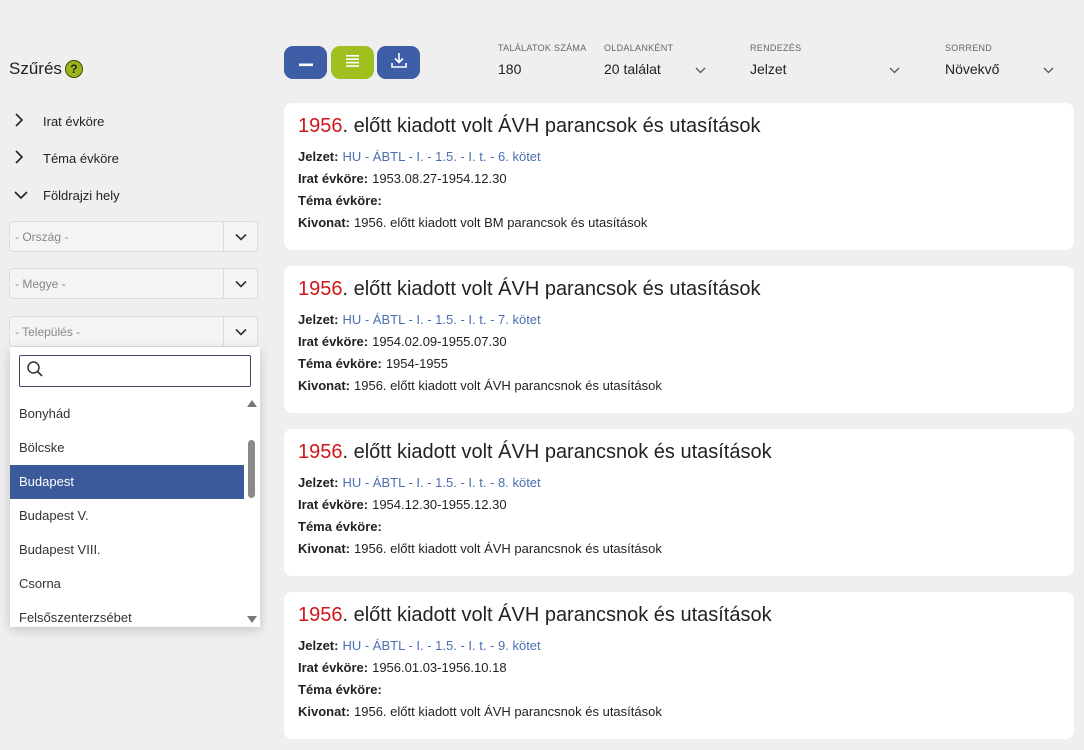 The width and height of the screenshot is (1084, 750). I want to click on jelzet-link: HU - ÁBTL - I. - 1.5. - I. t. - 8. kötet, so click(441, 482).